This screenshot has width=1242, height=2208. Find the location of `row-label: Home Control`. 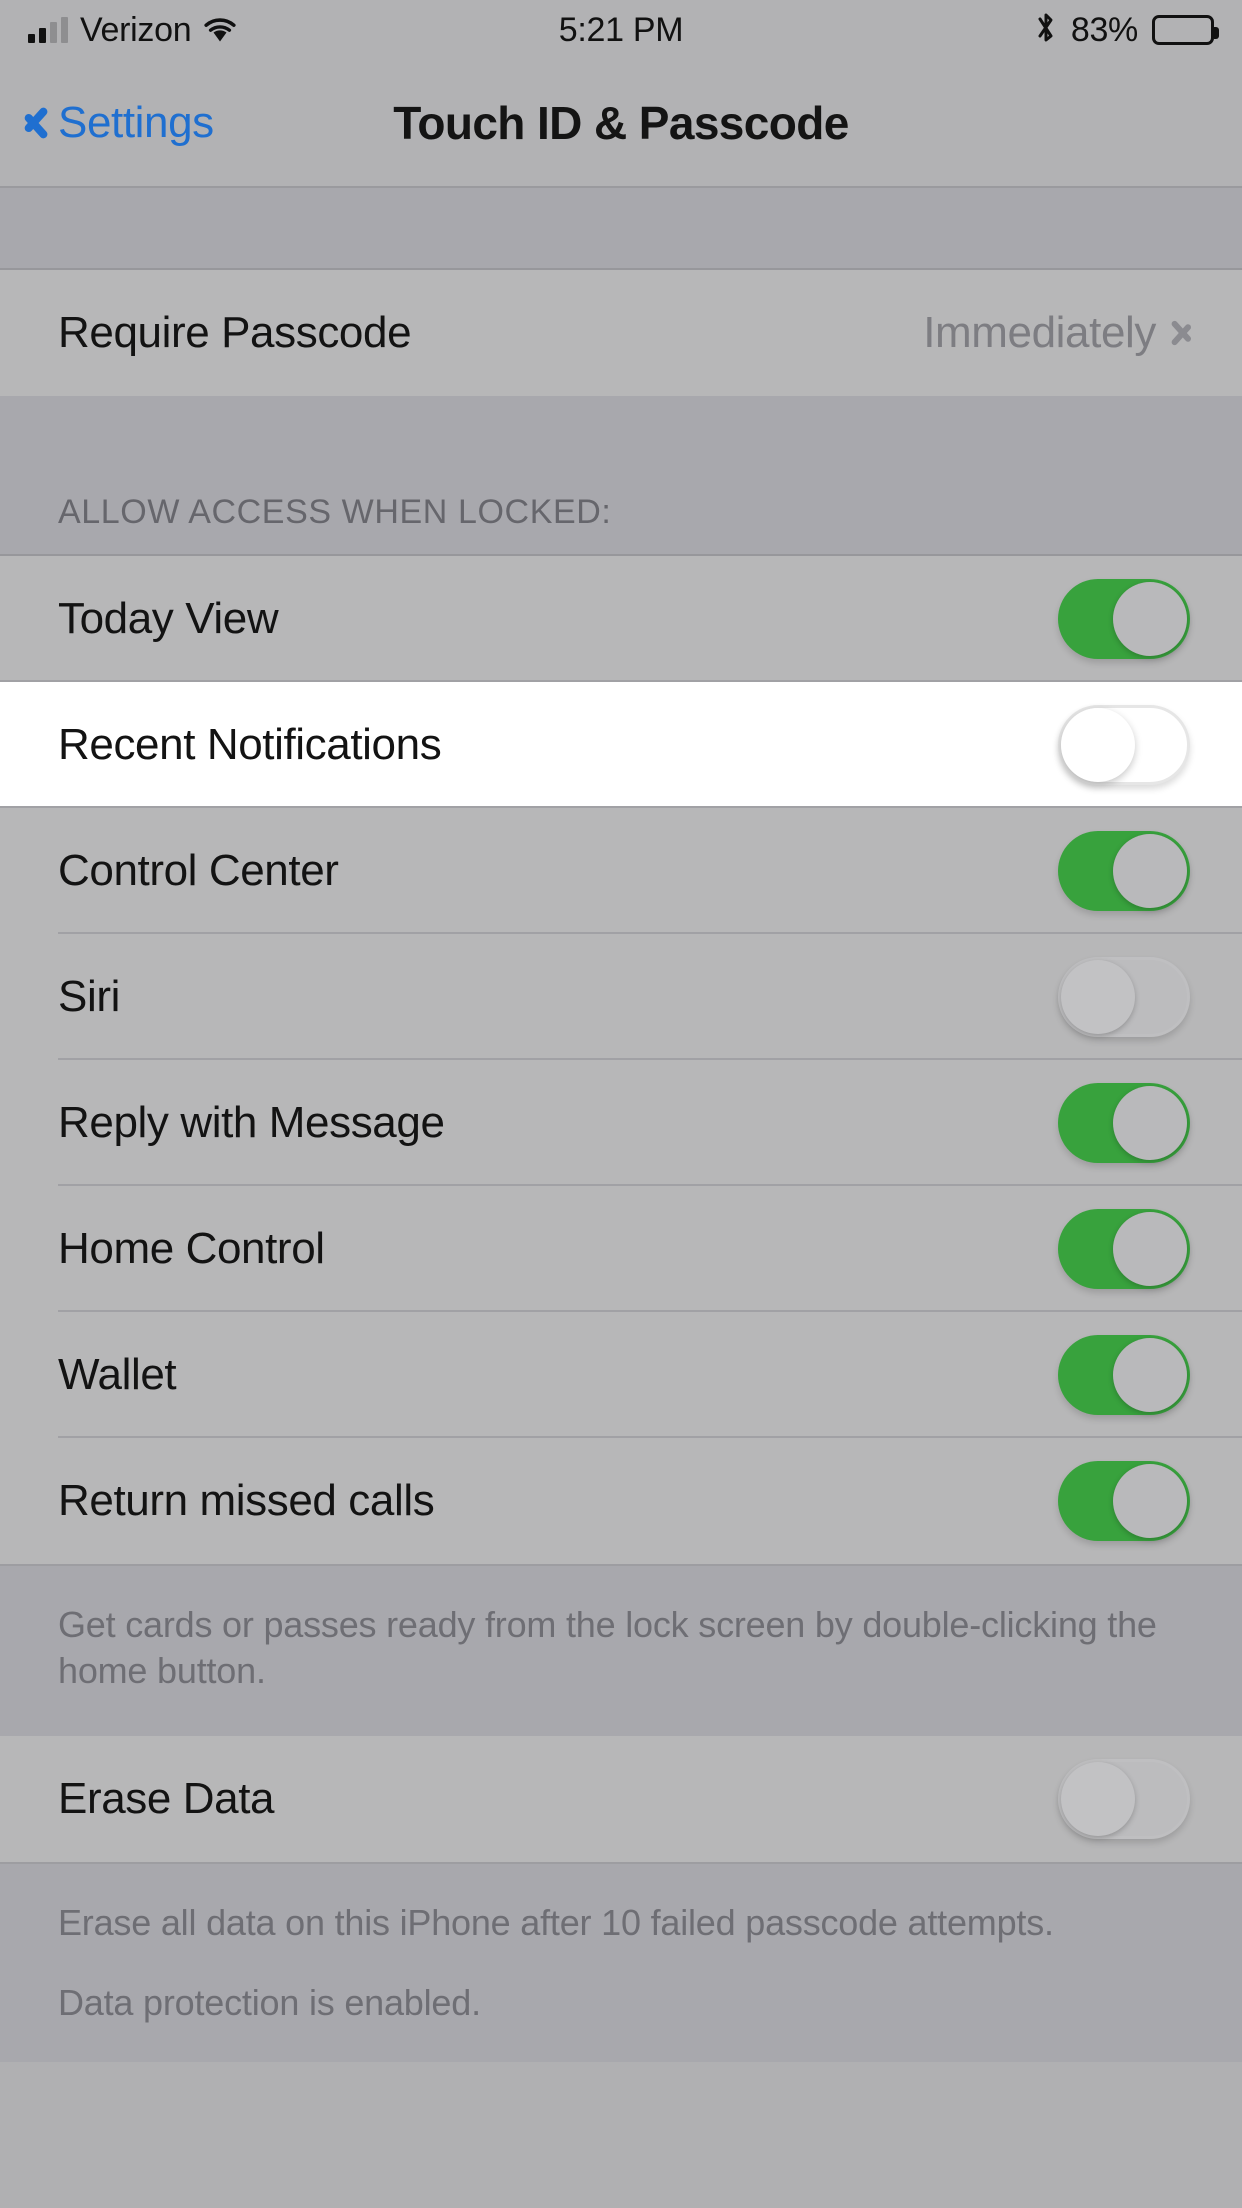

row-label: Home Control is located at coordinates (191, 1248).